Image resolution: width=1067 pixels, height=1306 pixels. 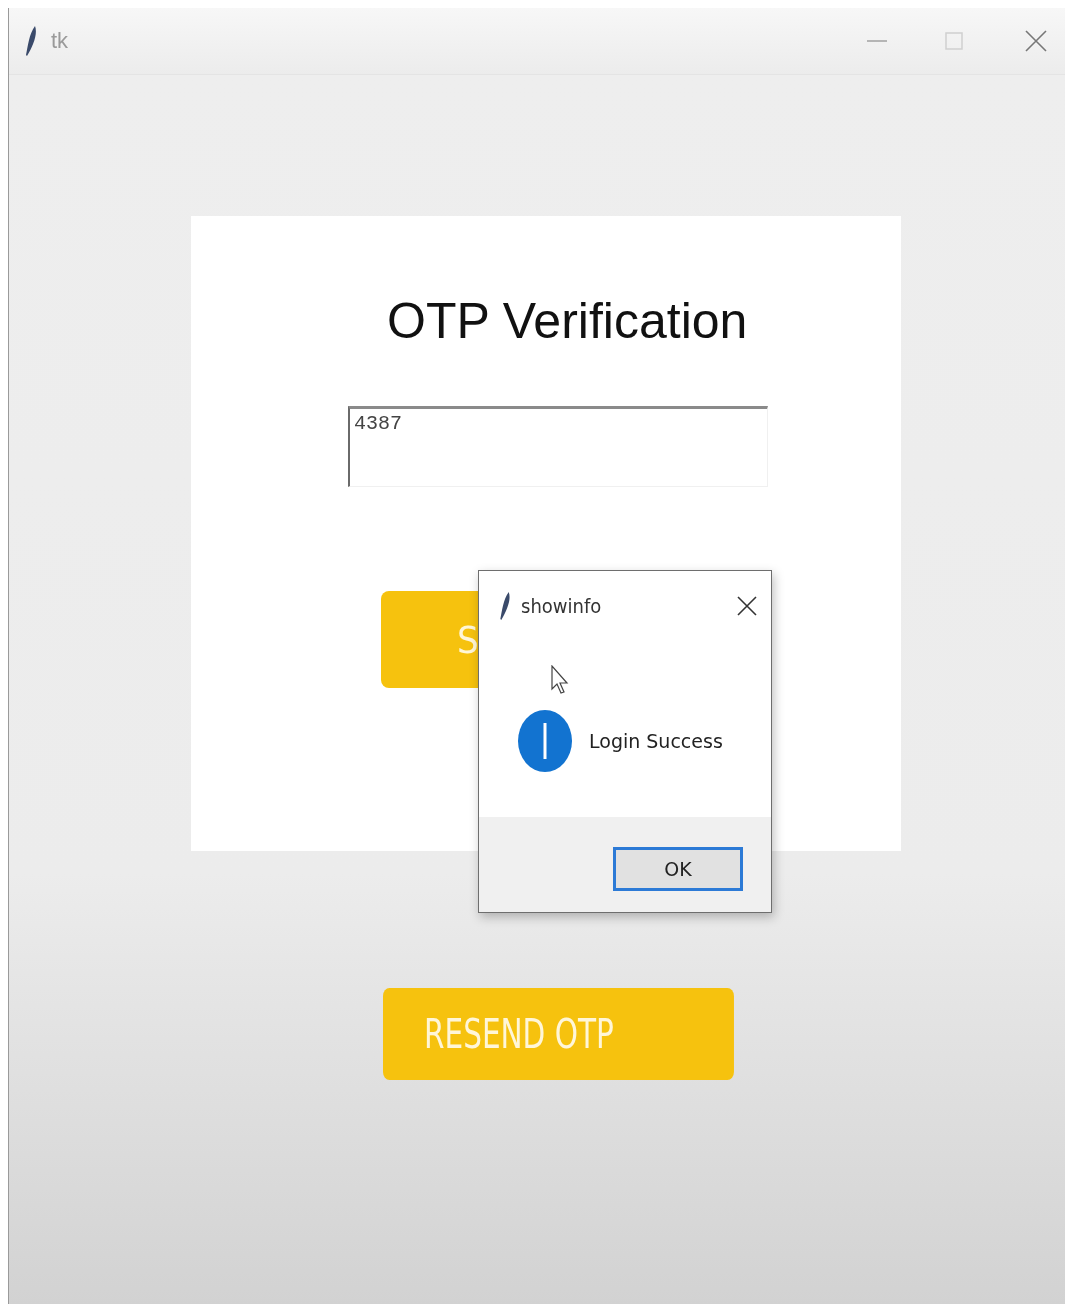 I want to click on cursor-icon, so click(x=561, y=680).